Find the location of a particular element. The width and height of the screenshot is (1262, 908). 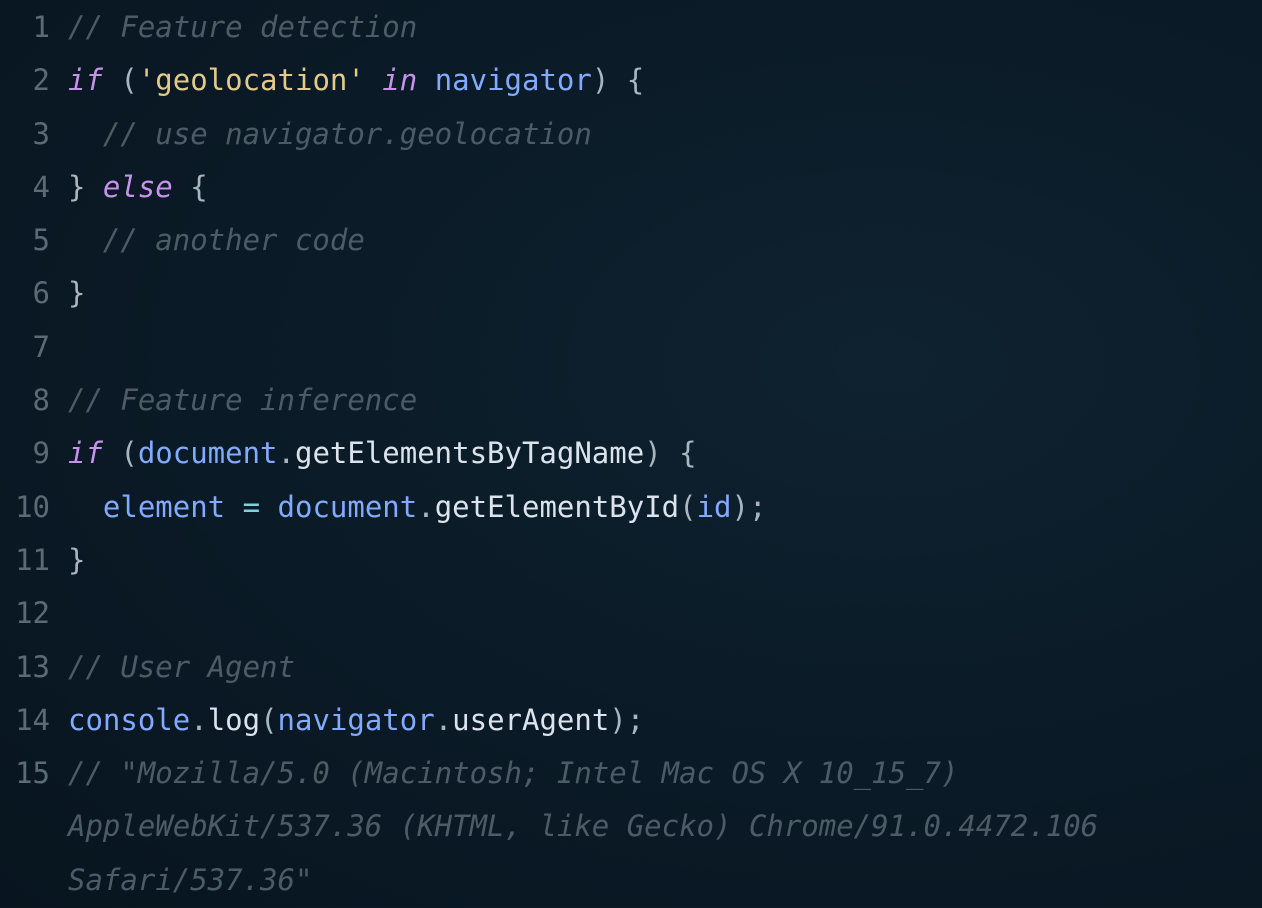

code-line: 7 is located at coordinates (631, 347).